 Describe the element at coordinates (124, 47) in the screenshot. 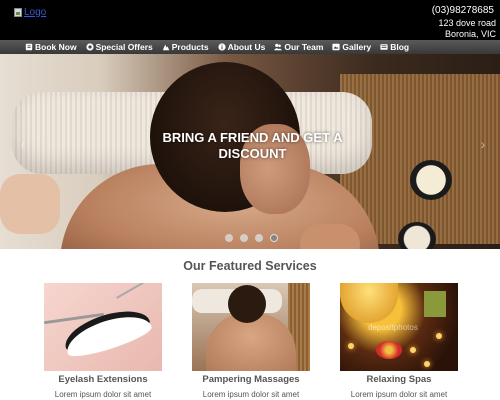

I see `nav-label: Special Offers` at that location.